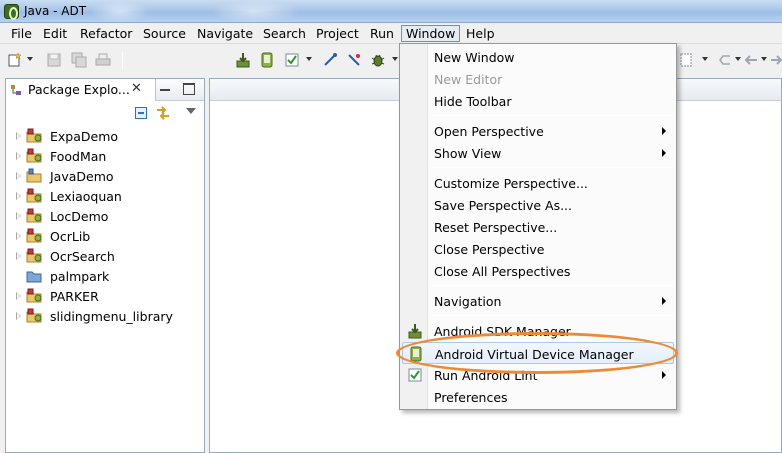  What do you see at coordinates (538, 101) in the screenshot?
I see `menu-item-hide-toolbar: Hide Toolbar` at bounding box center [538, 101].